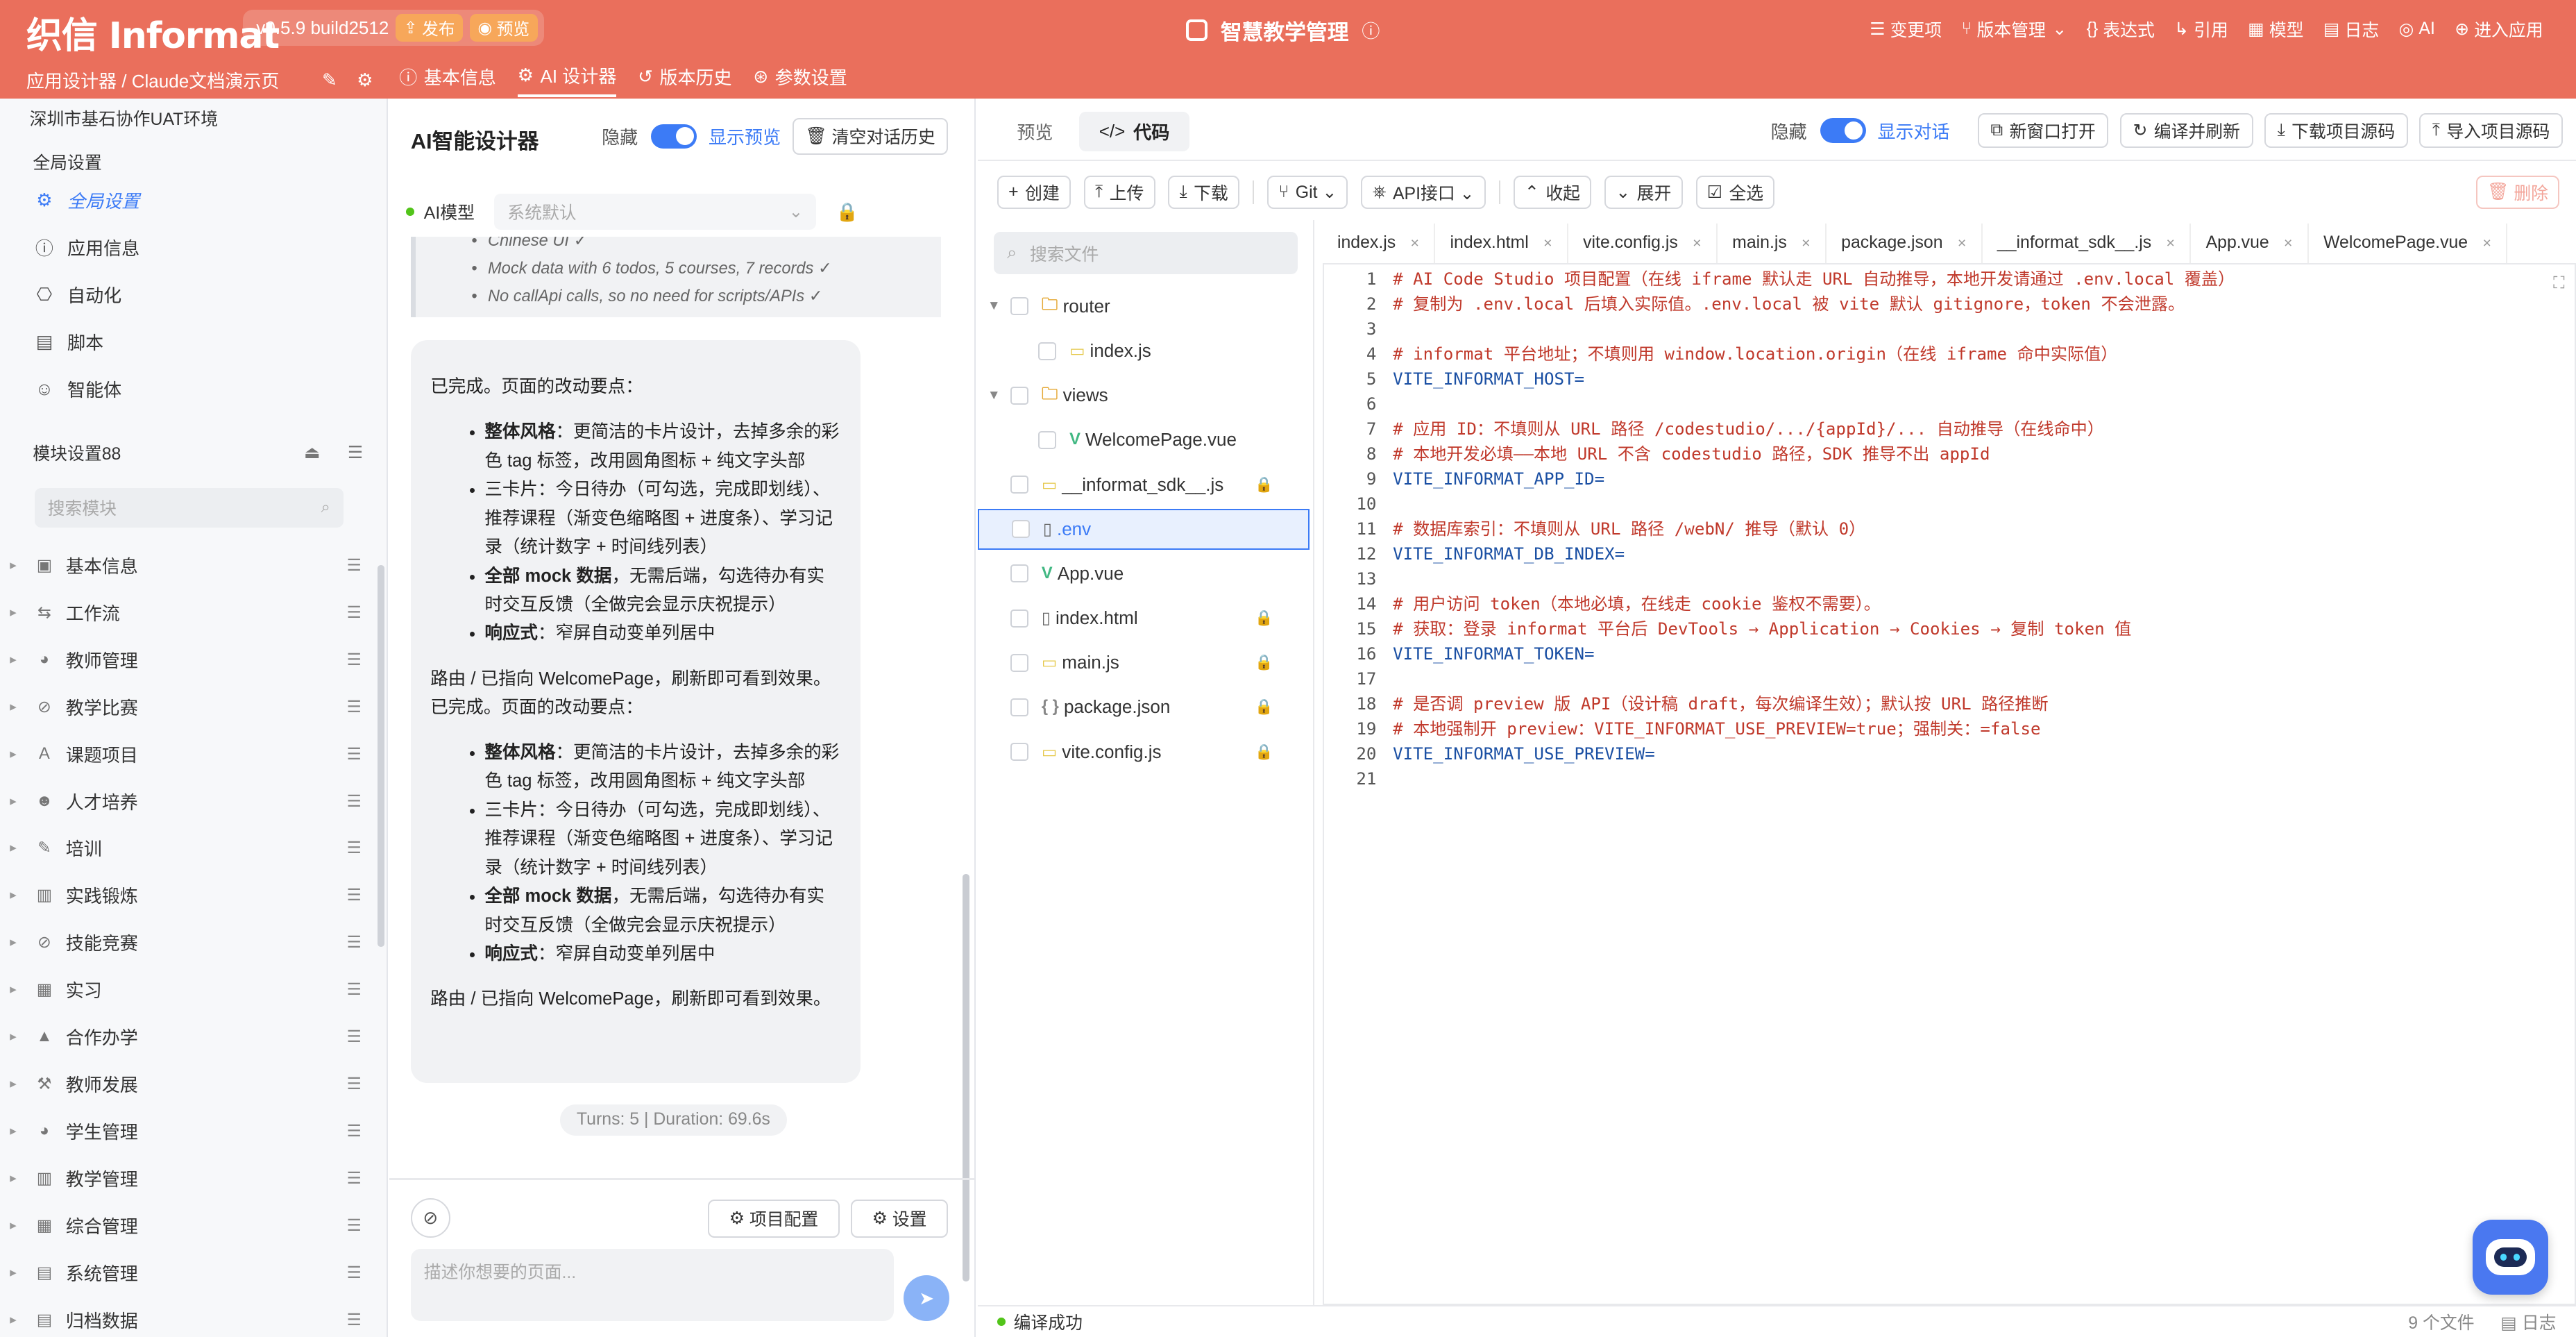 This screenshot has width=2576, height=1337. Describe the element at coordinates (1144, 573) in the screenshot. I see `file-tree-item: V App.vue` at that location.